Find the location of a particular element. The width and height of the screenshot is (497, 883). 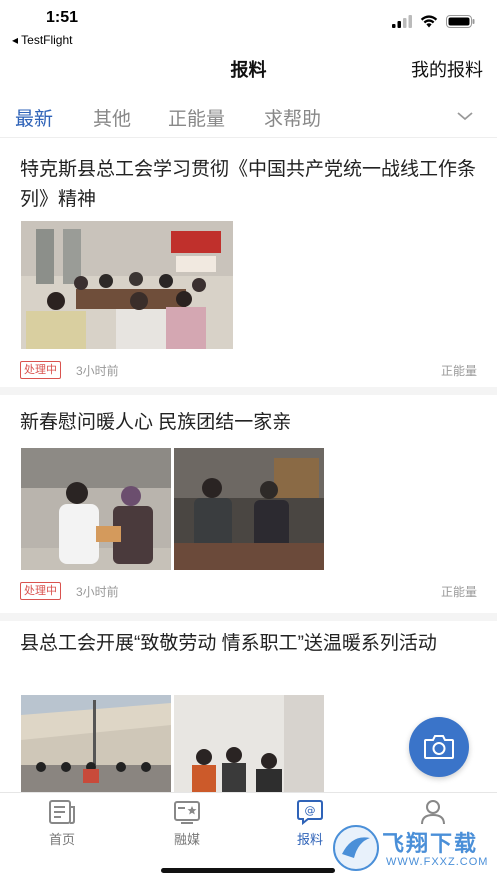

home-indicator is located at coordinates (248, 870).